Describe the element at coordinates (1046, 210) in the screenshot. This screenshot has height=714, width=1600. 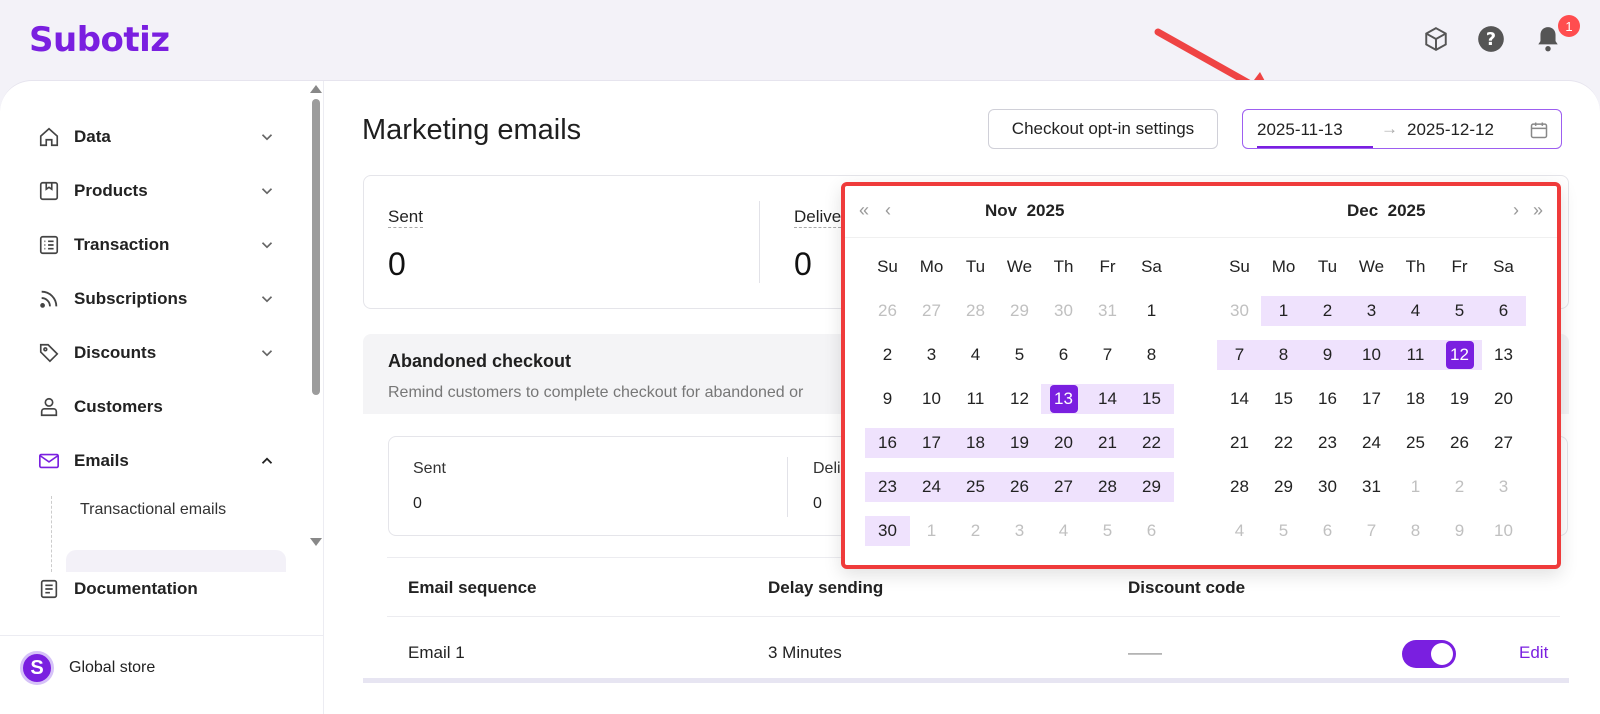
I see `left-year: 2025` at that location.